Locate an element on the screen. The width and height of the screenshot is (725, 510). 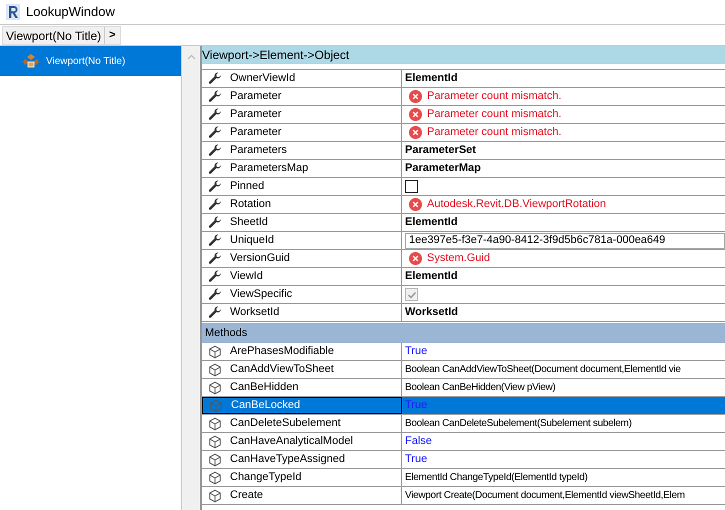
member-name: Create is located at coordinates (247, 496).